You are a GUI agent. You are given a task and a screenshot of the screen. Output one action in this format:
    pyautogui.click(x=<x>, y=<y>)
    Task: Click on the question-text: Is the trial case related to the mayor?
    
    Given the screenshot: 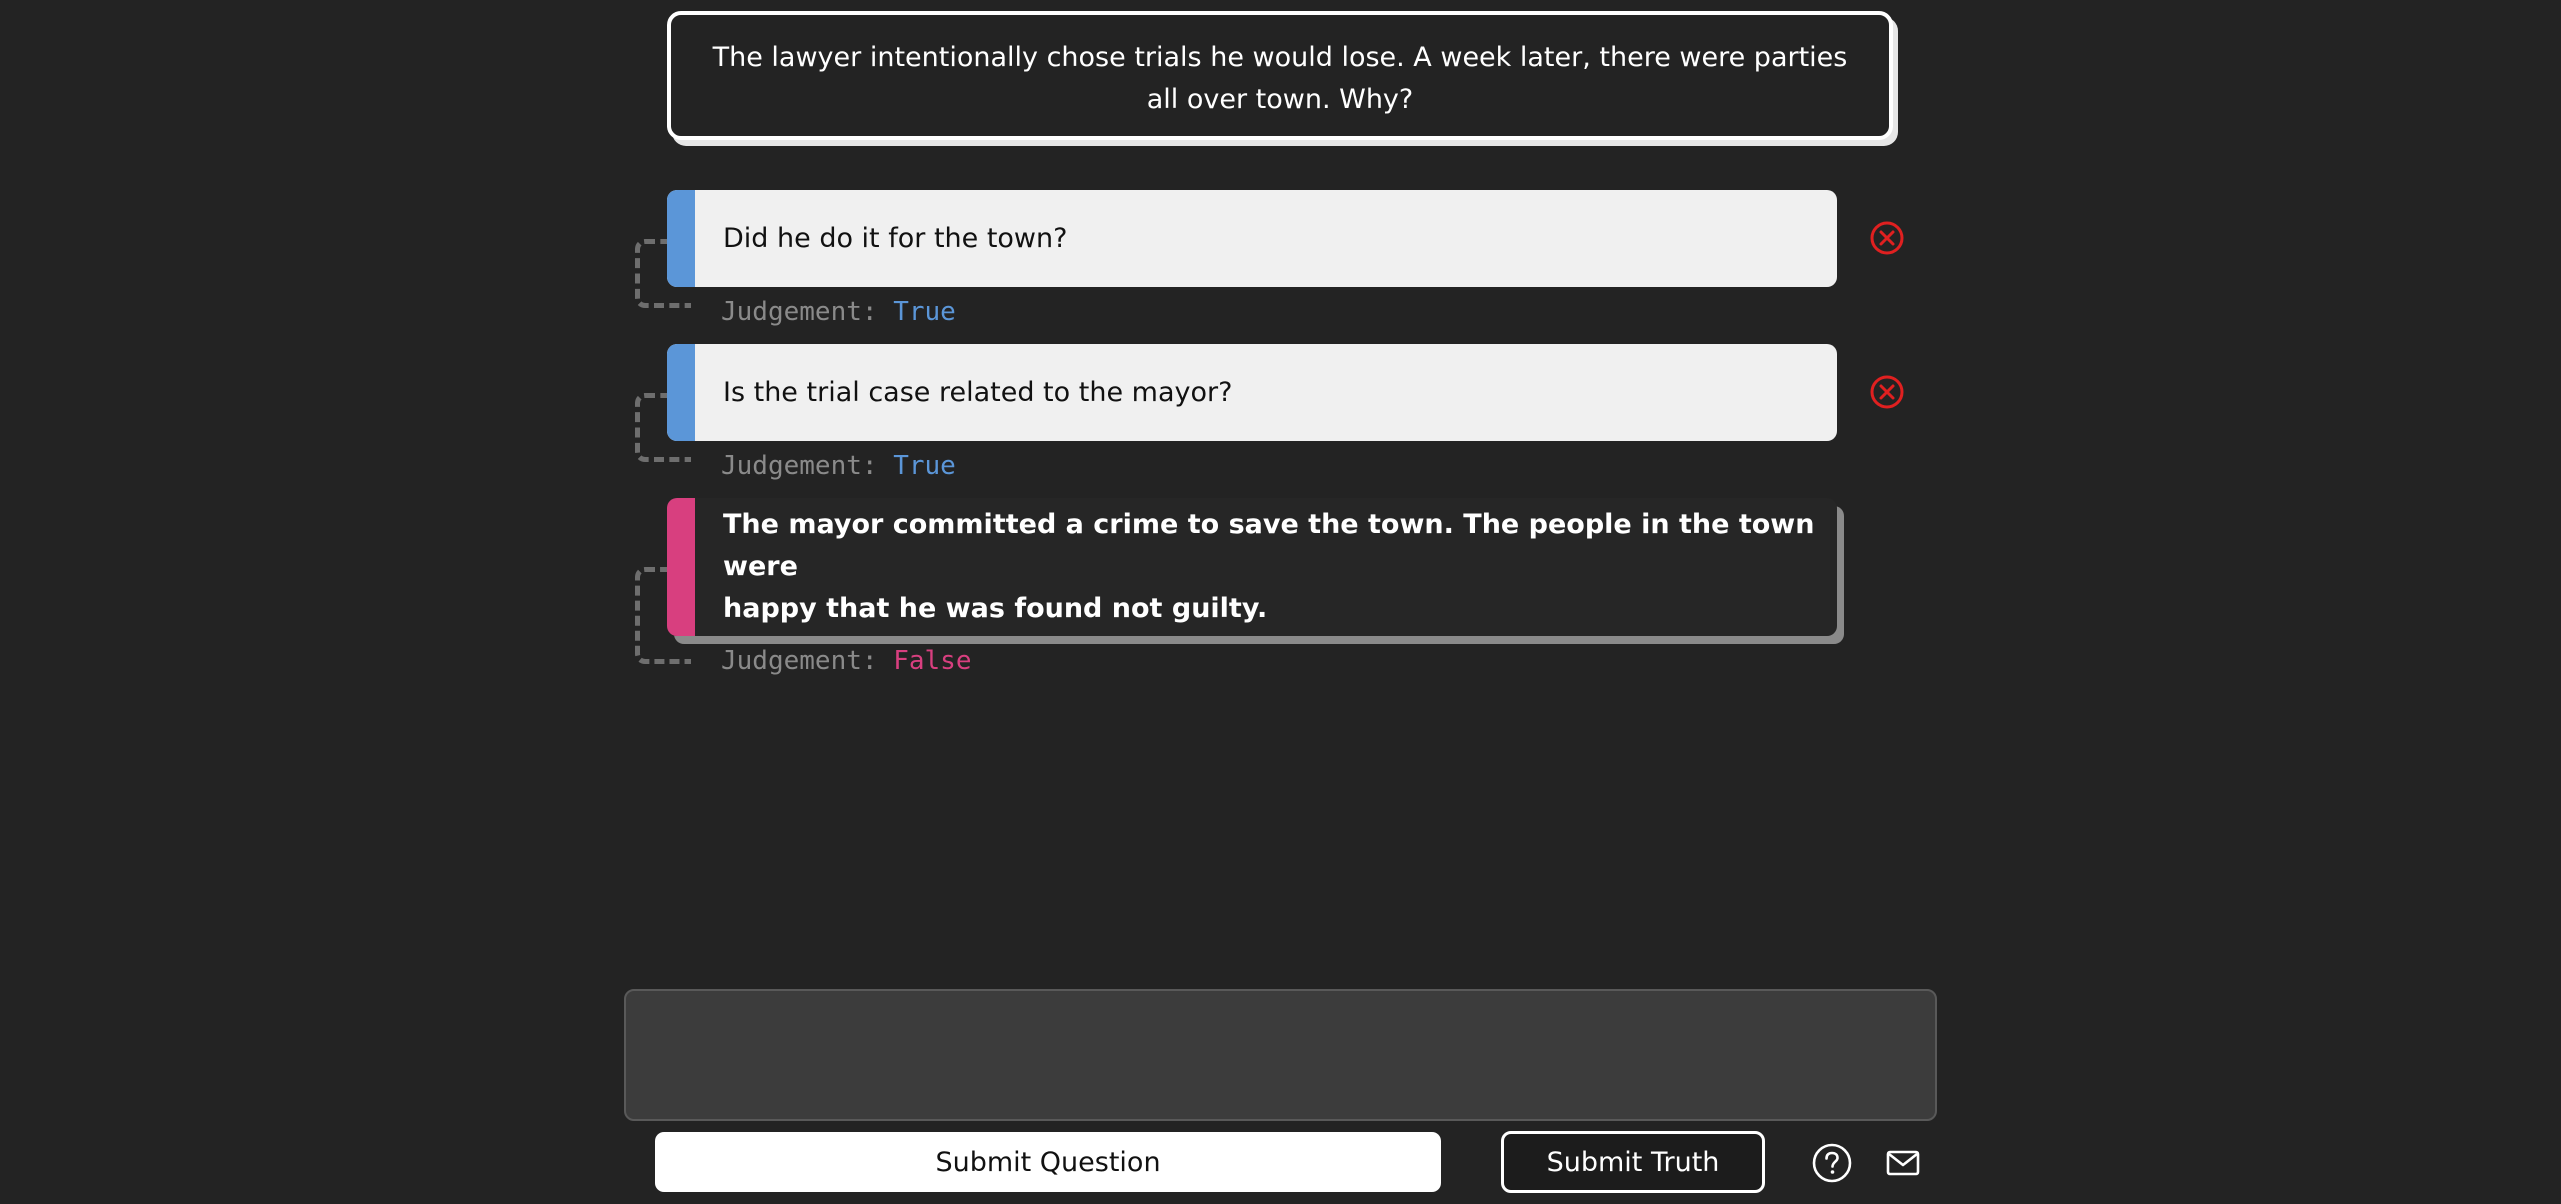 What is the action you would take?
    pyautogui.click(x=978, y=392)
    